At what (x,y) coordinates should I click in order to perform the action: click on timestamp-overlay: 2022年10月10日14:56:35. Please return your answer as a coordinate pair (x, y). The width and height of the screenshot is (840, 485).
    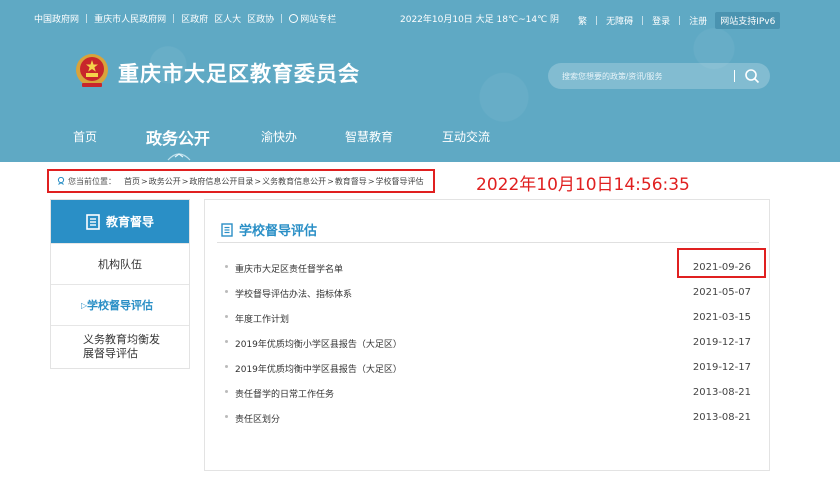
    Looking at the image, I should click on (583, 185).